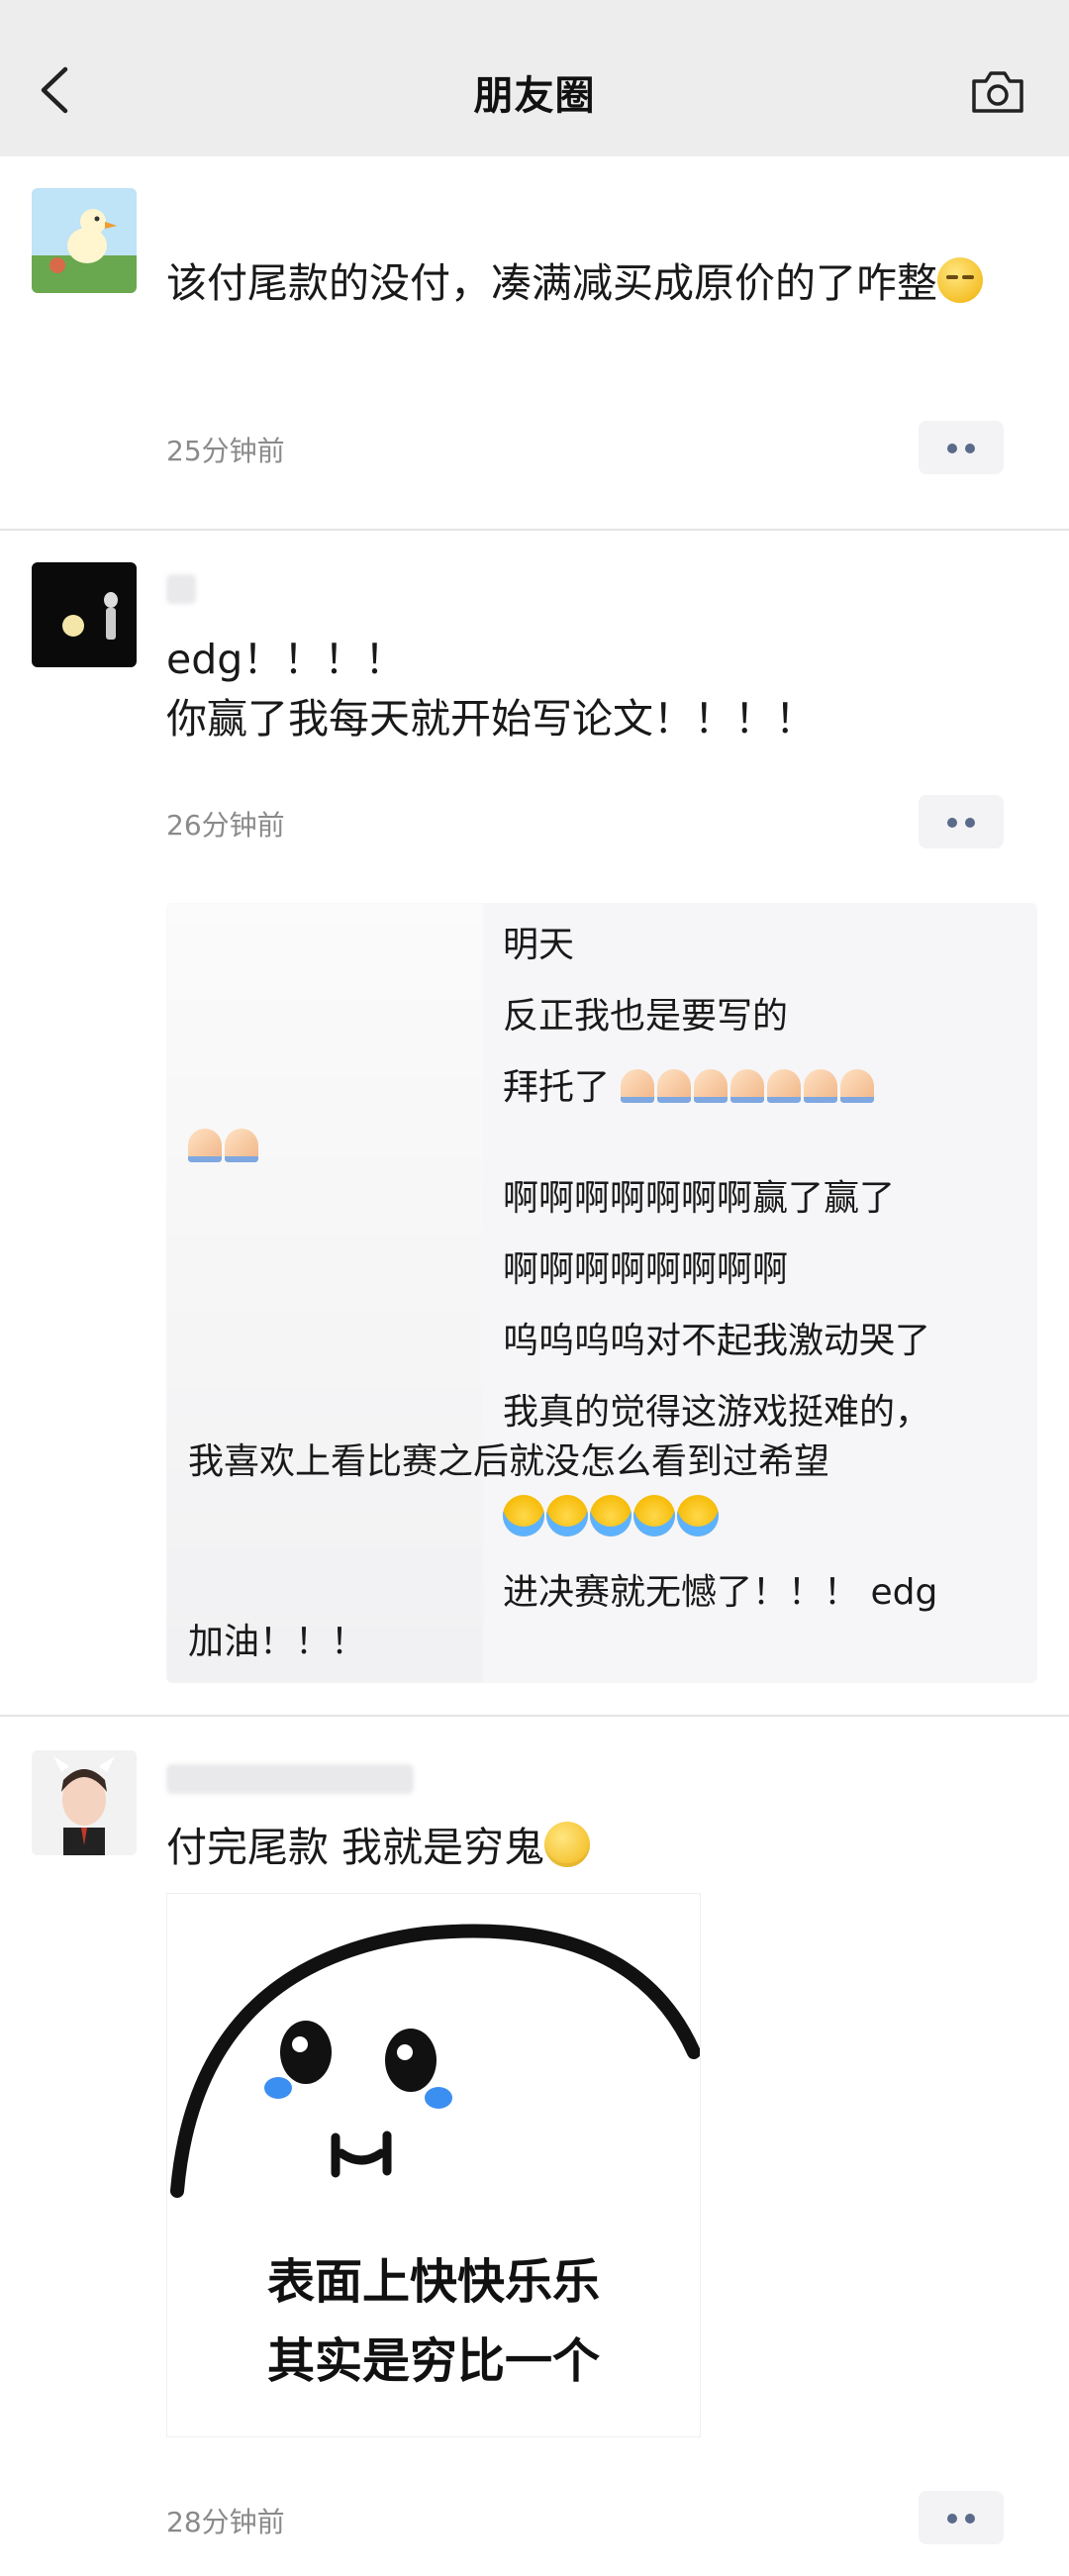 The width and height of the screenshot is (1069, 2576). What do you see at coordinates (286, 660) in the screenshot?
I see `post-text-line: edg！！！！` at bounding box center [286, 660].